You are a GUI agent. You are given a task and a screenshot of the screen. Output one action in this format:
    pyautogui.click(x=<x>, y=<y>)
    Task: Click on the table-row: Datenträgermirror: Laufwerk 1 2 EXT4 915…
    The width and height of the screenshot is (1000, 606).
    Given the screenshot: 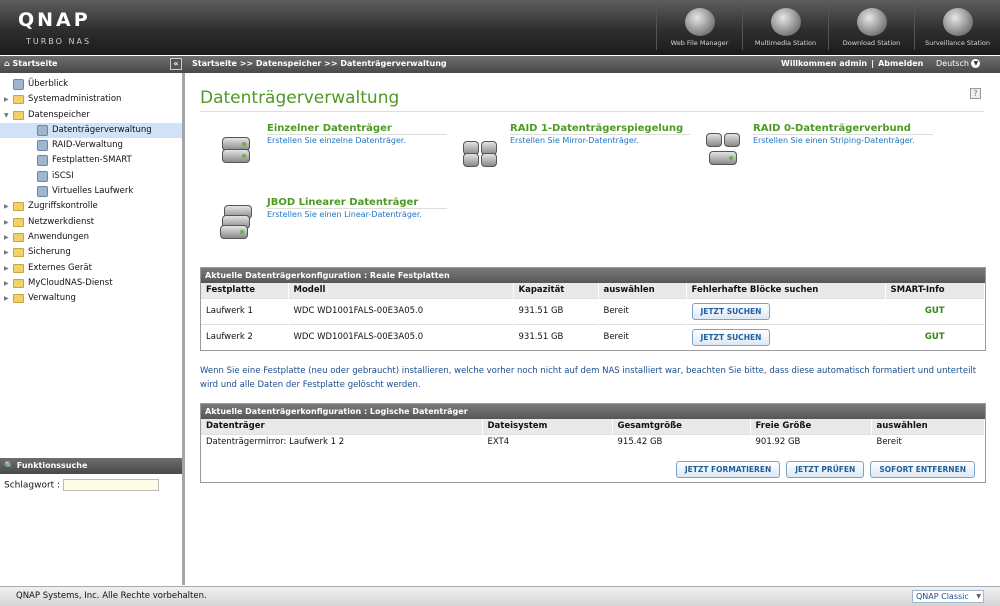 What is the action you would take?
    pyautogui.click(x=593, y=441)
    